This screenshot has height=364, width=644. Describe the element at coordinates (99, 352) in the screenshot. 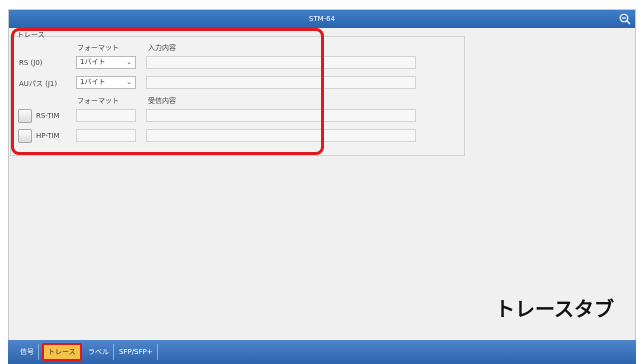

I see `tab-label: ラベル` at that location.